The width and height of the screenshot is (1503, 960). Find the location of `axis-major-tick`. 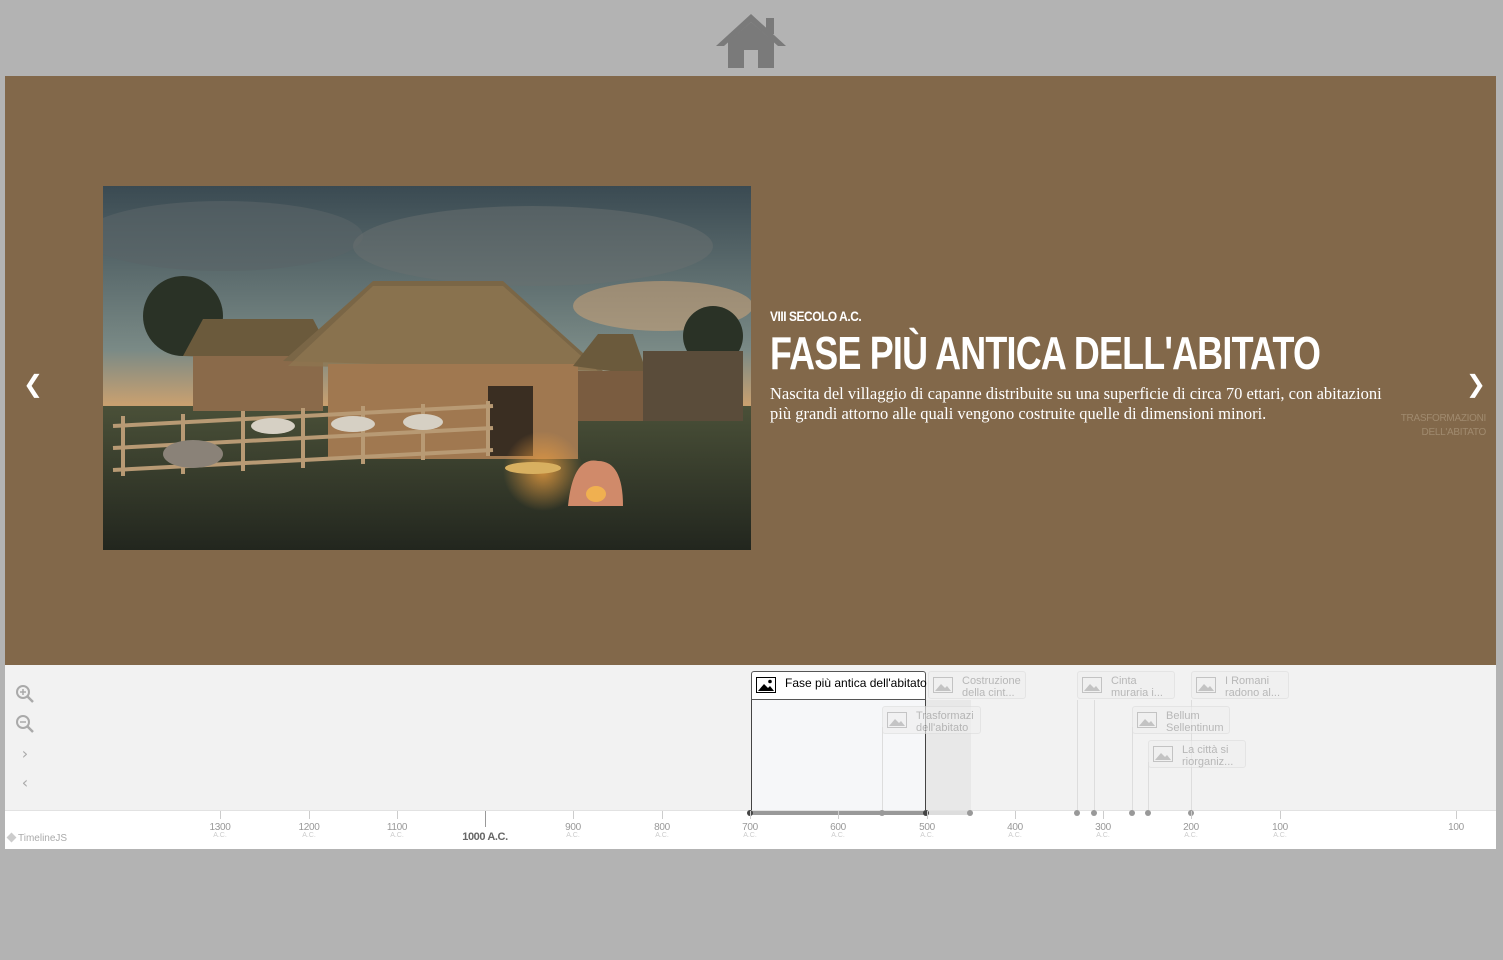

axis-major-tick is located at coordinates (485, 819).